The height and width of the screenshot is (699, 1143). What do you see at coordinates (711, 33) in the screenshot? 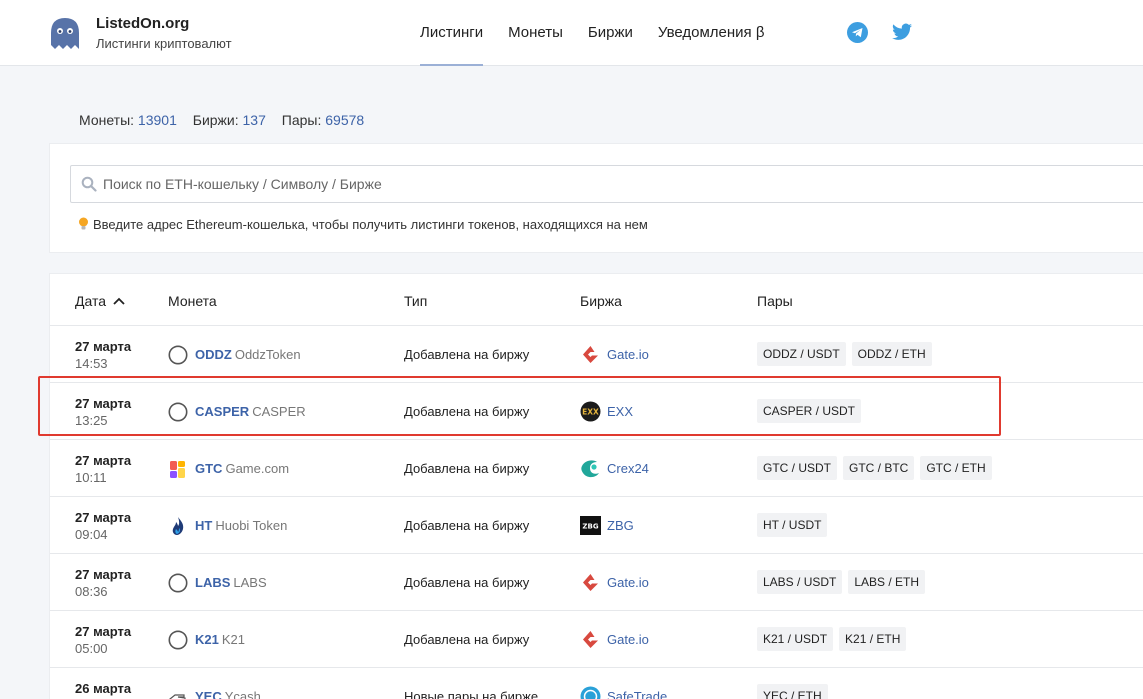
I see `nav-notifications: Уведомления β` at bounding box center [711, 33].